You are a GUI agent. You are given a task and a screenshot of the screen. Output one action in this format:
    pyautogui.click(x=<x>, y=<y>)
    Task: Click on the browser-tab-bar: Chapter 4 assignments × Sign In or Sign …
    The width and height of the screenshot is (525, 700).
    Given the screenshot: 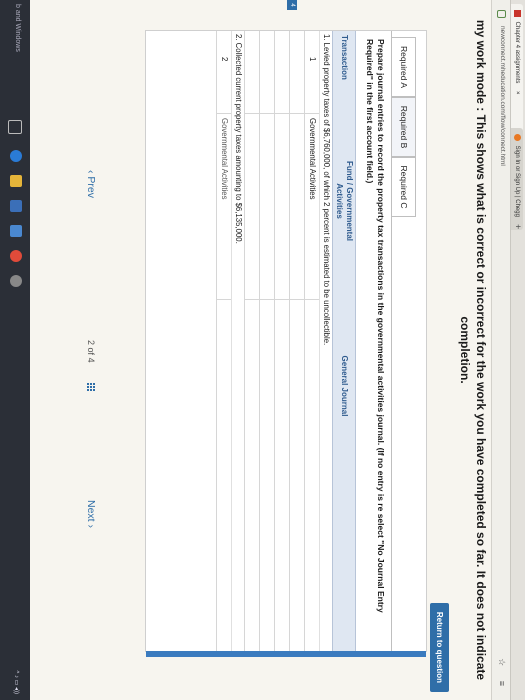 What is the action you would take?
    pyautogui.click(x=517, y=350)
    